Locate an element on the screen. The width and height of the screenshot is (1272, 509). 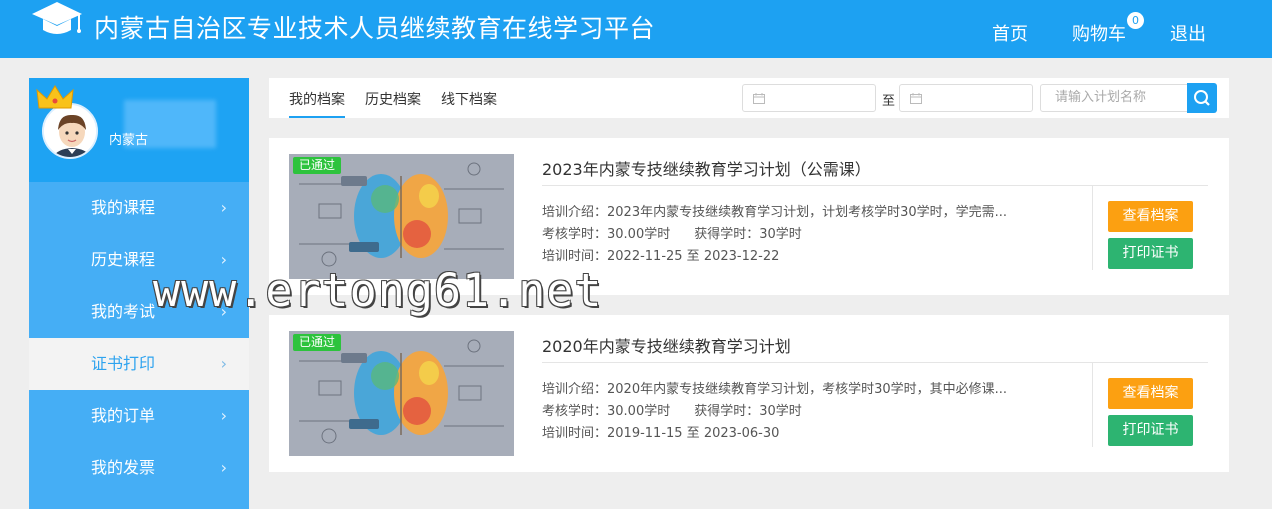
nav-home-link: 首页 is located at coordinates (1010, 33).